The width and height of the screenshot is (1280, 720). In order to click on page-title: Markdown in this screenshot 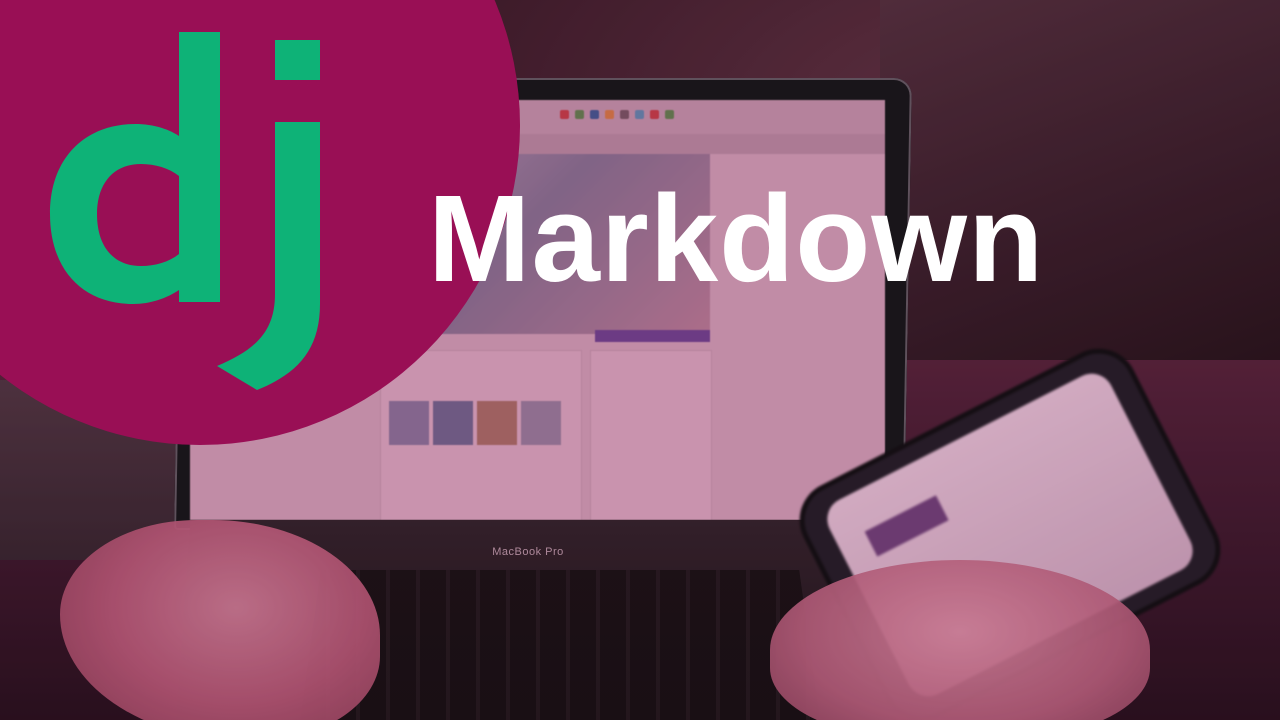, I will do `click(736, 239)`.